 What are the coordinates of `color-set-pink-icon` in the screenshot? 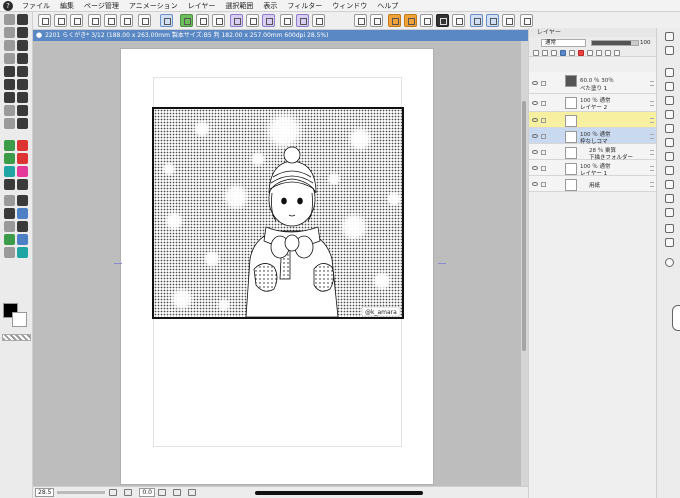 It's located at (22, 171).